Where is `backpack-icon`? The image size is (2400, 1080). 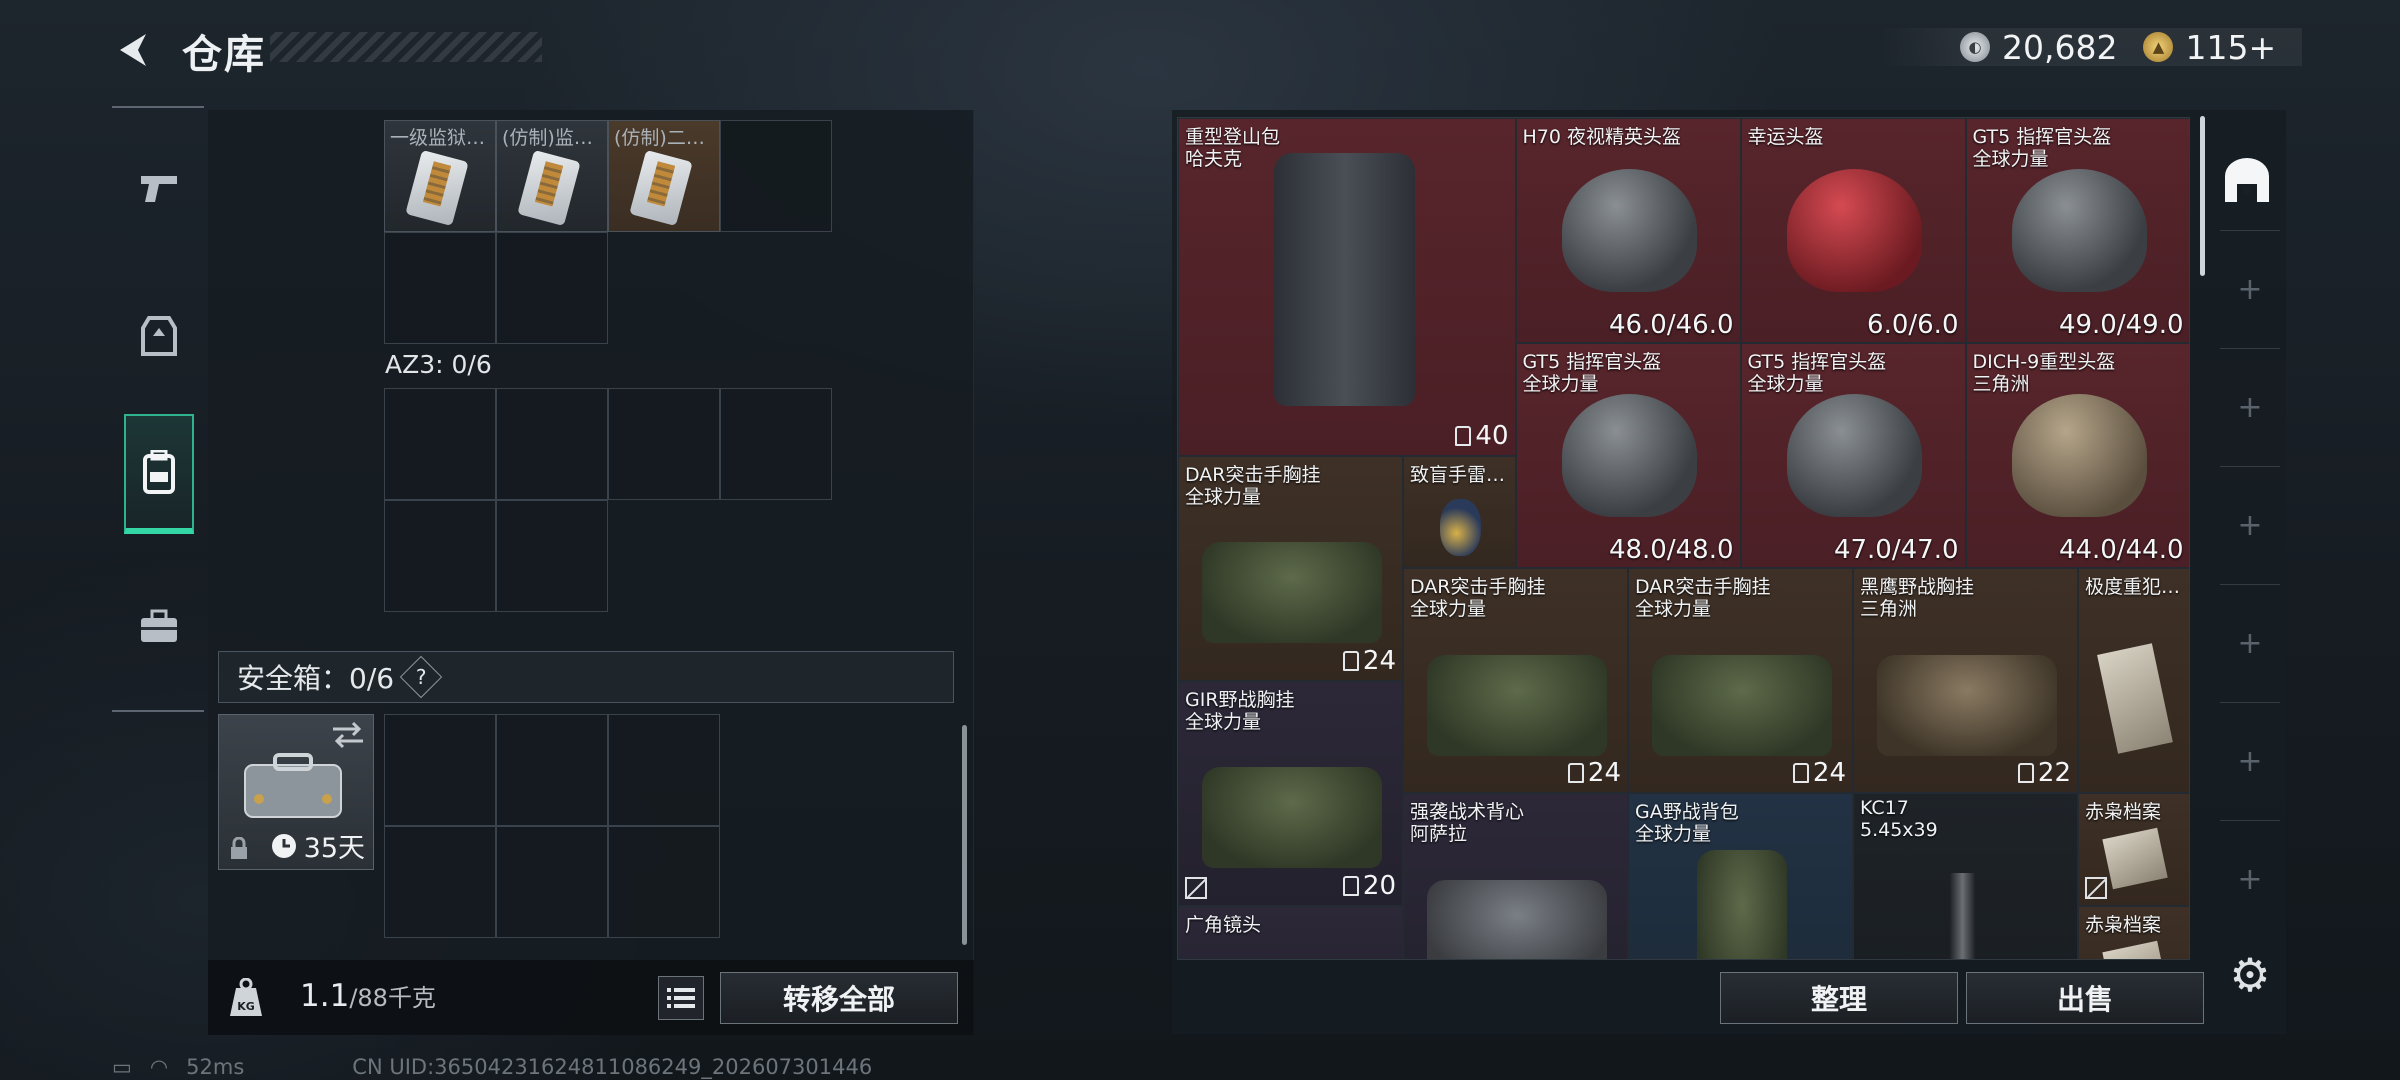
backpack-icon is located at coordinates (1344, 279).